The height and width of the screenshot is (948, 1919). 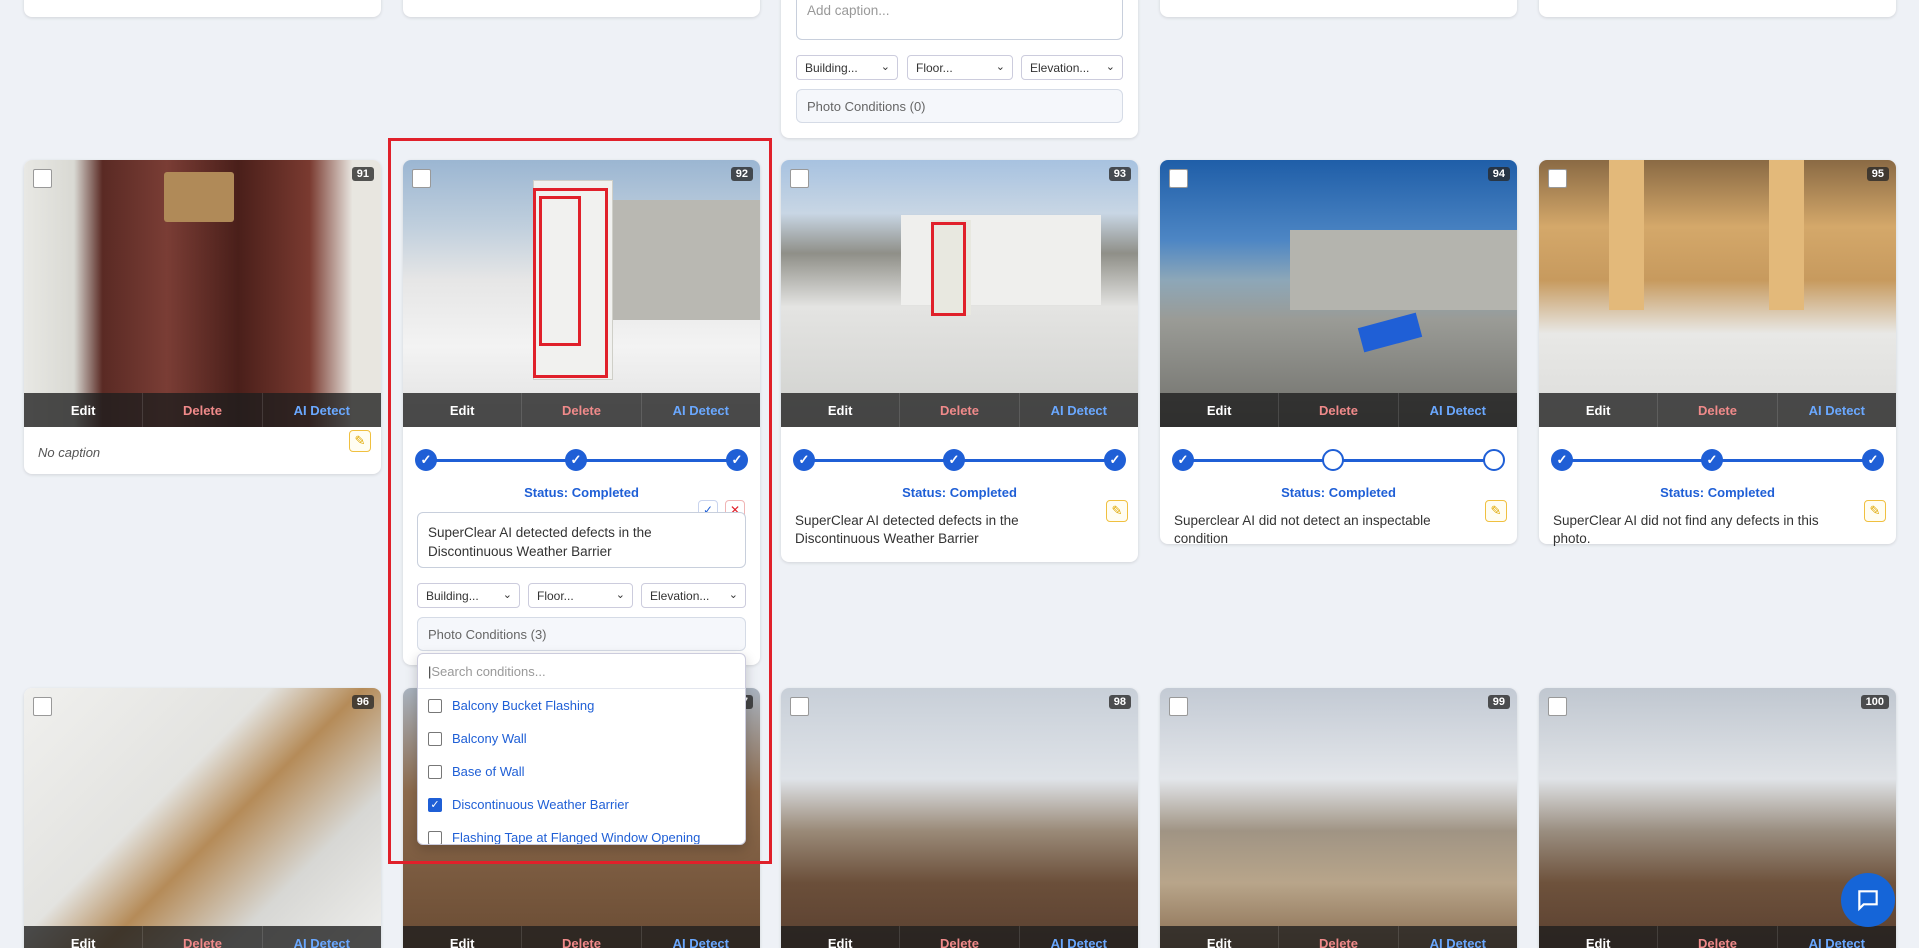 I want to click on elevation-select: Elevation... ⌄, so click(x=1072, y=67).